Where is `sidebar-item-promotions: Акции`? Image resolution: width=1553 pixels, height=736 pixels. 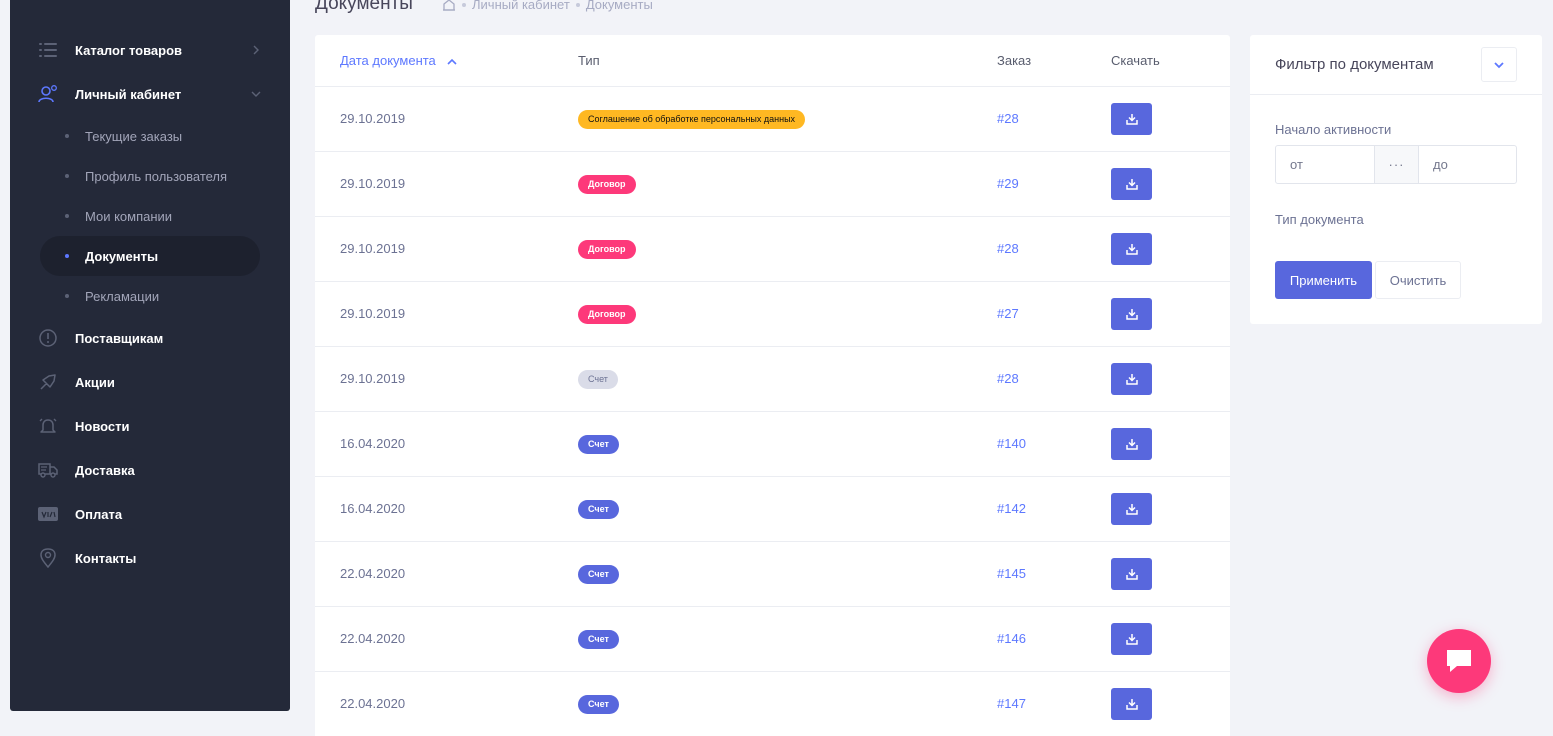
sidebar-item-promotions: Акции is located at coordinates (150, 382).